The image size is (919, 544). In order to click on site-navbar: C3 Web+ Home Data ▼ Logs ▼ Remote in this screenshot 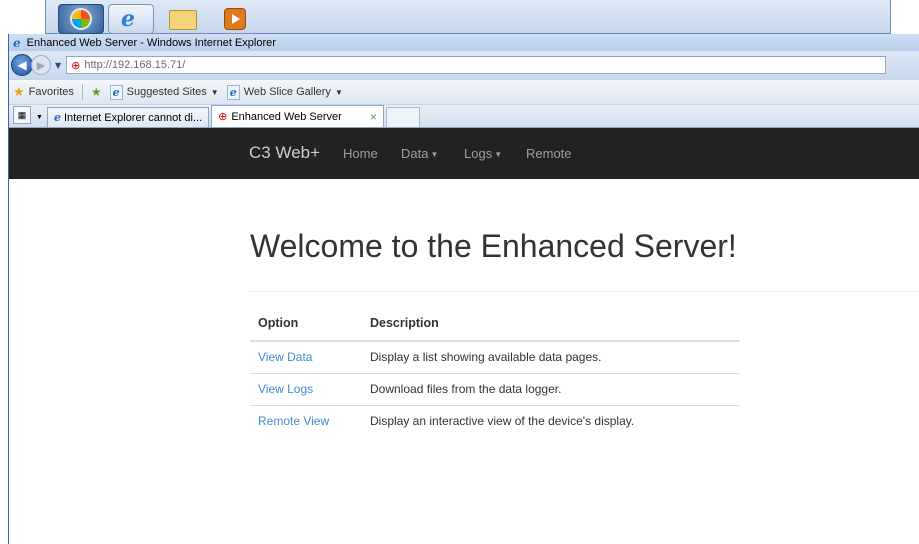, I will do `click(464, 153)`.